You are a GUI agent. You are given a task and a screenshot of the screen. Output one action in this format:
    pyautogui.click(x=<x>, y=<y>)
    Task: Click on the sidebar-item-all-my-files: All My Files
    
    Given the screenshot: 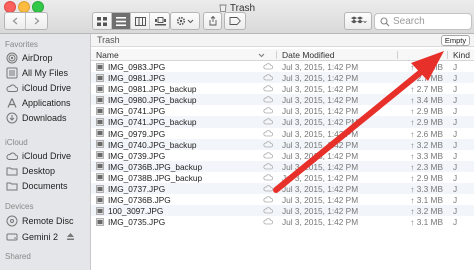 What is the action you would take?
    pyautogui.click(x=48, y=72)
    